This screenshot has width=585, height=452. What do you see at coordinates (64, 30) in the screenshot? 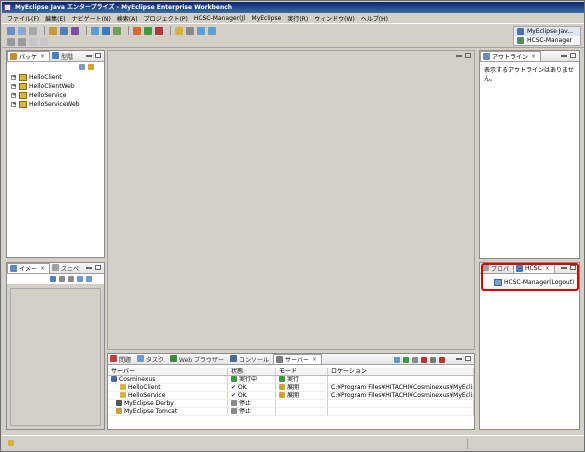
I see `new-package-icon` at bounding box center [64, 30].